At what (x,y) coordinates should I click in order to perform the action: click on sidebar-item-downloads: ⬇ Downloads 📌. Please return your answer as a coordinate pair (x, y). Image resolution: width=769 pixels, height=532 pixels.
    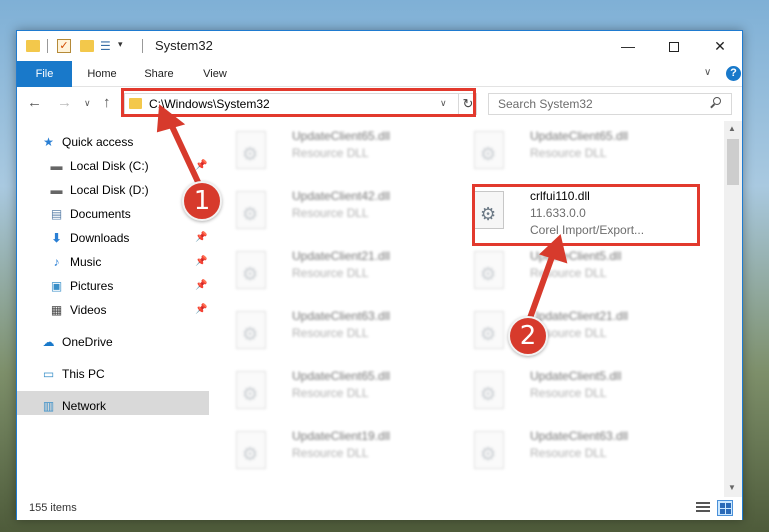
    Looking at the image, I should click on (114, 238).